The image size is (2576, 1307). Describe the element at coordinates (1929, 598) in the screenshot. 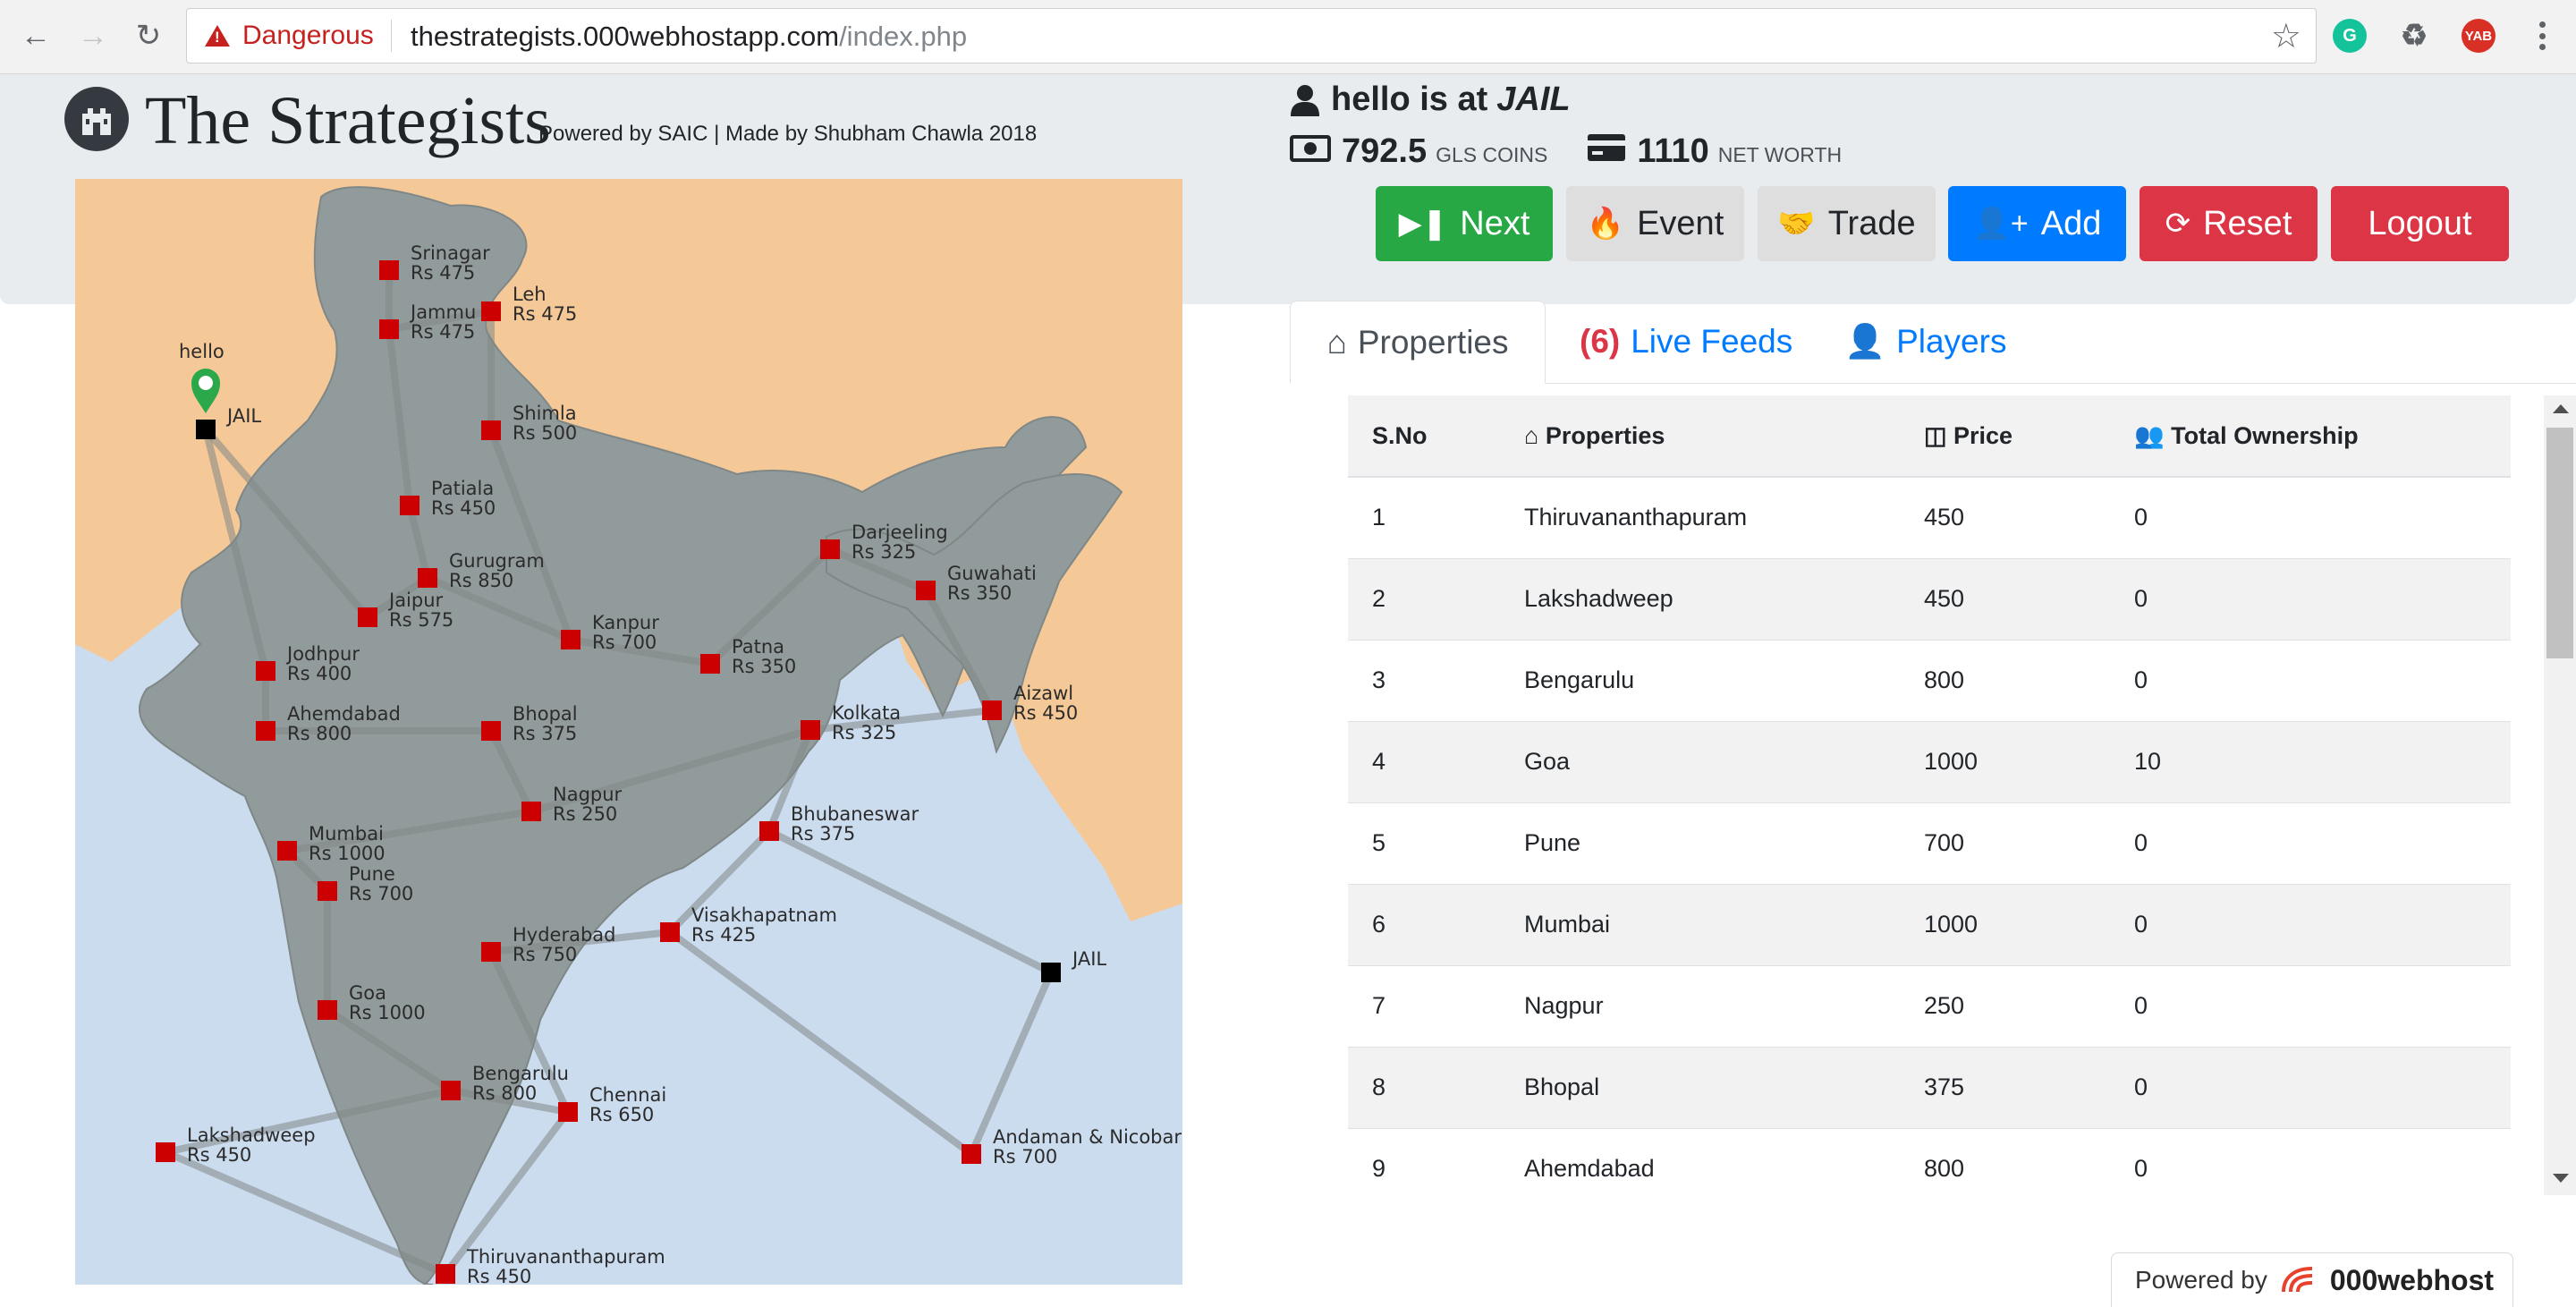

I see `table-row: 2 Lakshadweep 450 0` at that location.